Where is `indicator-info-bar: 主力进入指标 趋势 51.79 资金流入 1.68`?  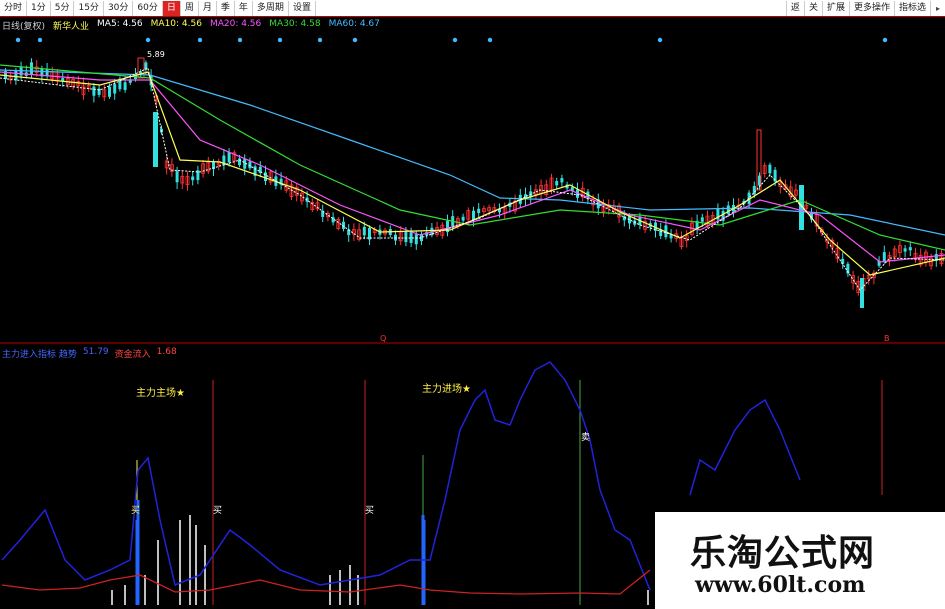
indicator-info-bar: 主力进入指标 趋势 51.79 资金流入 1.68 is located at coordinates (89, 353).